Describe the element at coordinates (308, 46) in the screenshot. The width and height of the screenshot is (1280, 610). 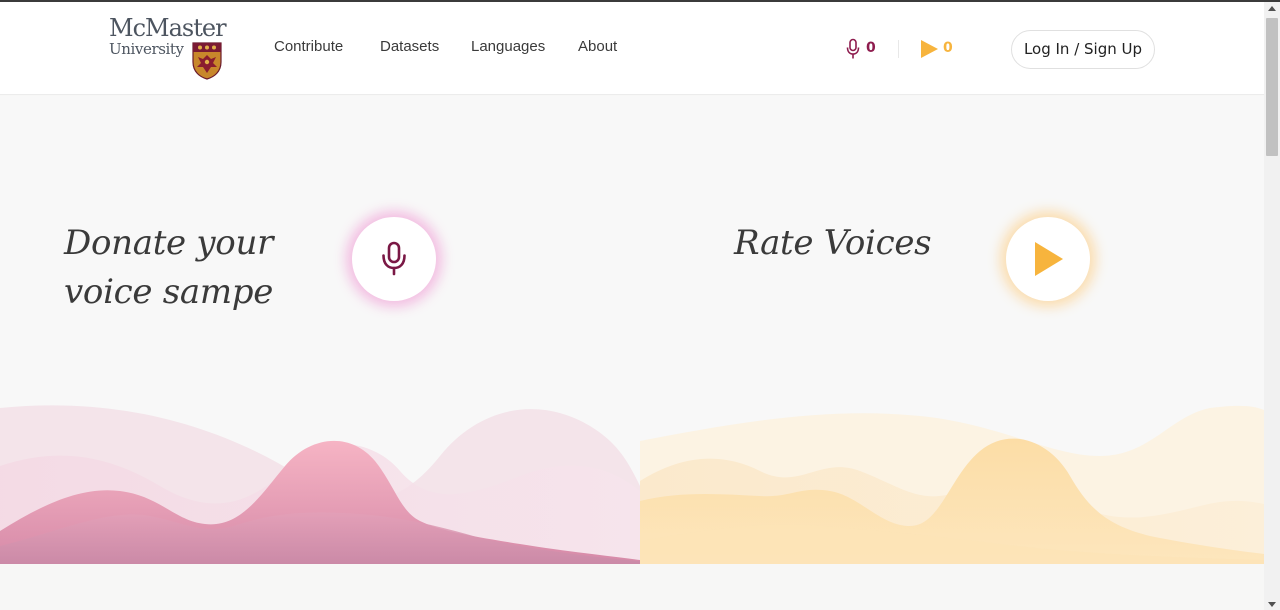
I see `nav-contribute: Contribute` at that location.